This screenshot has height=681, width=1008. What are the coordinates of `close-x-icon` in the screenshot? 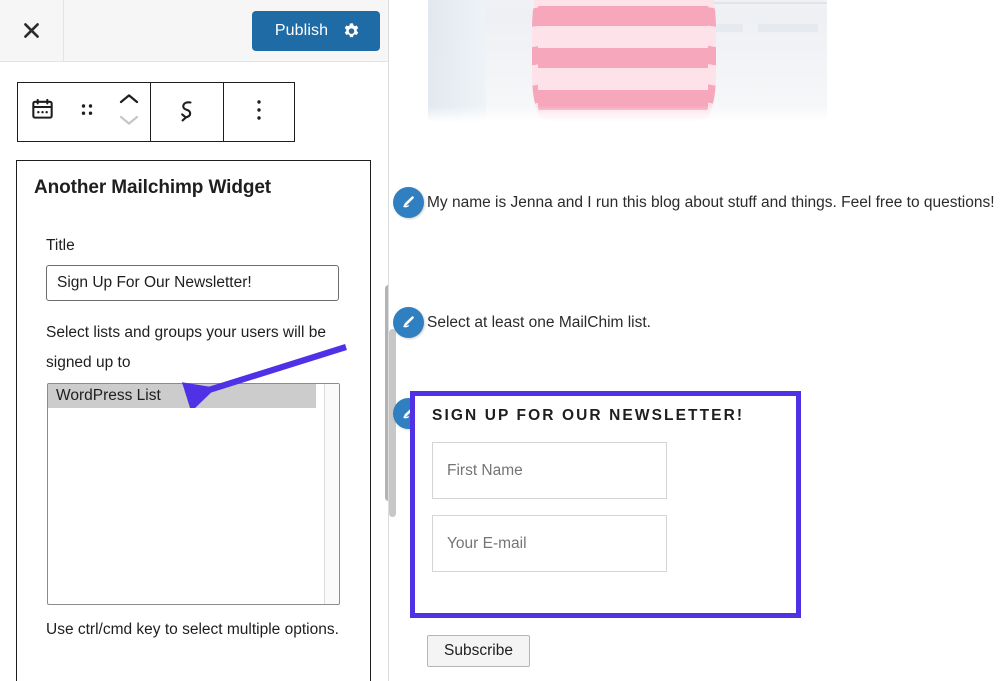 It's located at (31, 30).